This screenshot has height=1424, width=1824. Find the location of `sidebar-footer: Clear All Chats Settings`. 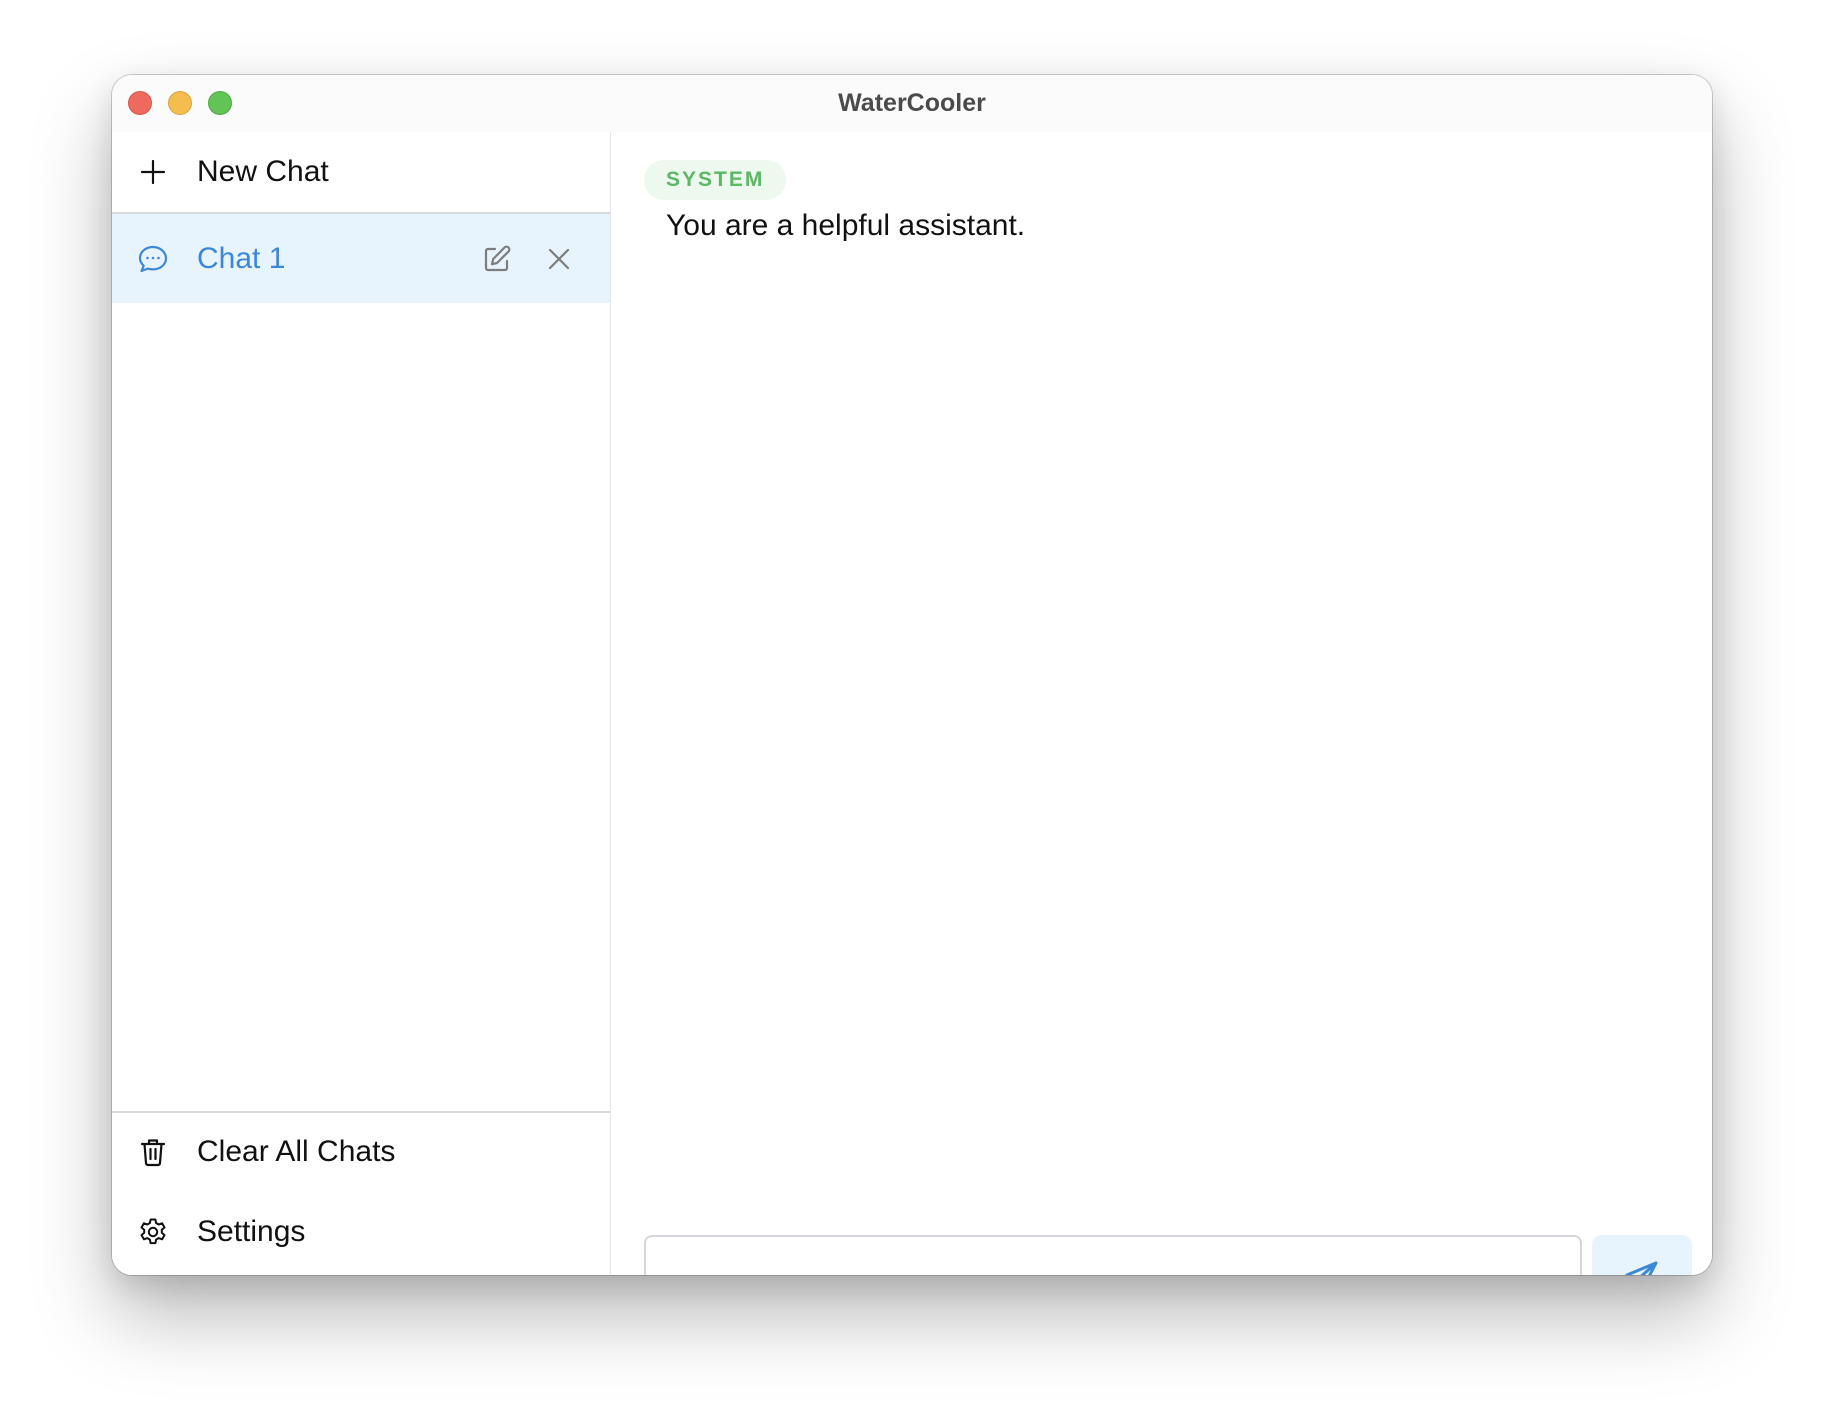

sidebar-footer: Clear All Chats Settings is located at coordinates (361, 1193).